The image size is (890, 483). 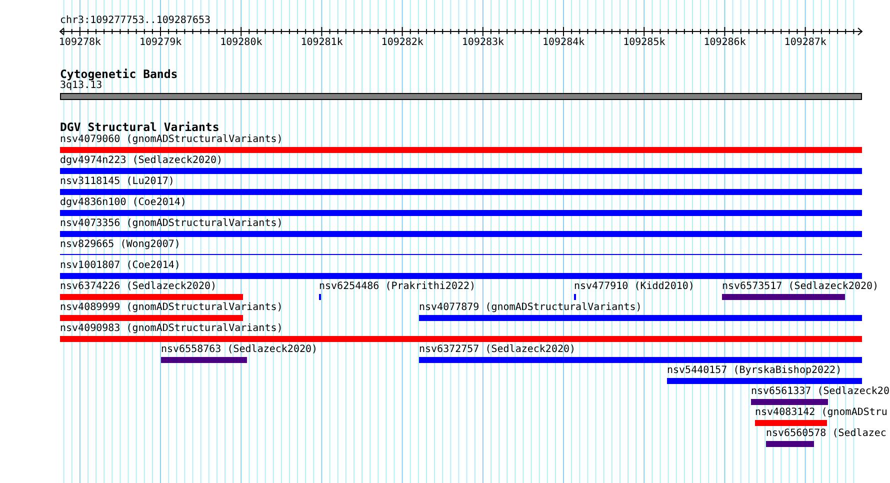 I want to click on feature-label: nsv3118145 (Lu2017), so click(x=117, y=181).